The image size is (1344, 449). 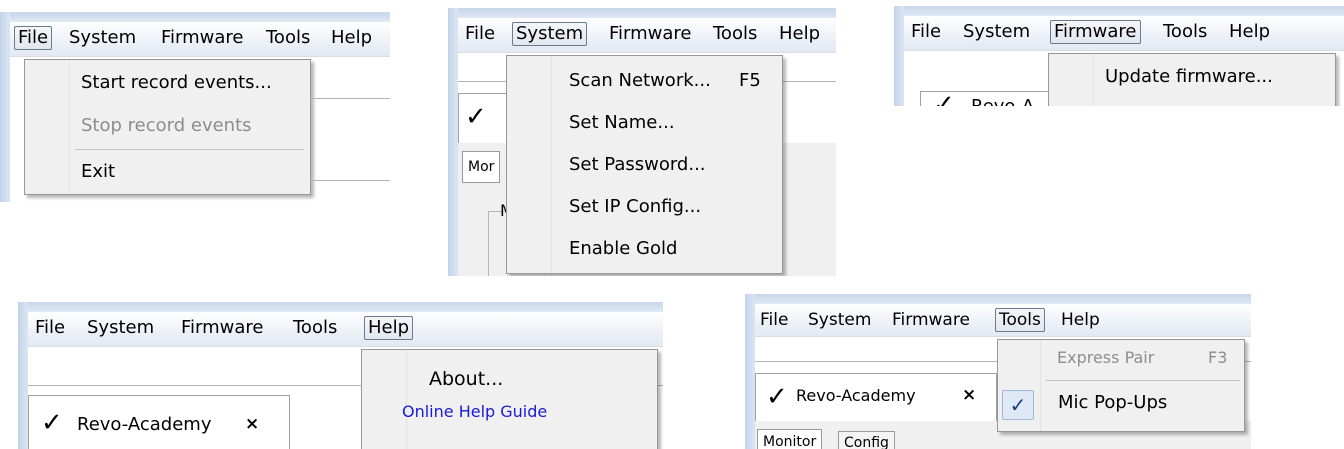 I want to click on menu-icon-gutter, so click(x=384, y=399).